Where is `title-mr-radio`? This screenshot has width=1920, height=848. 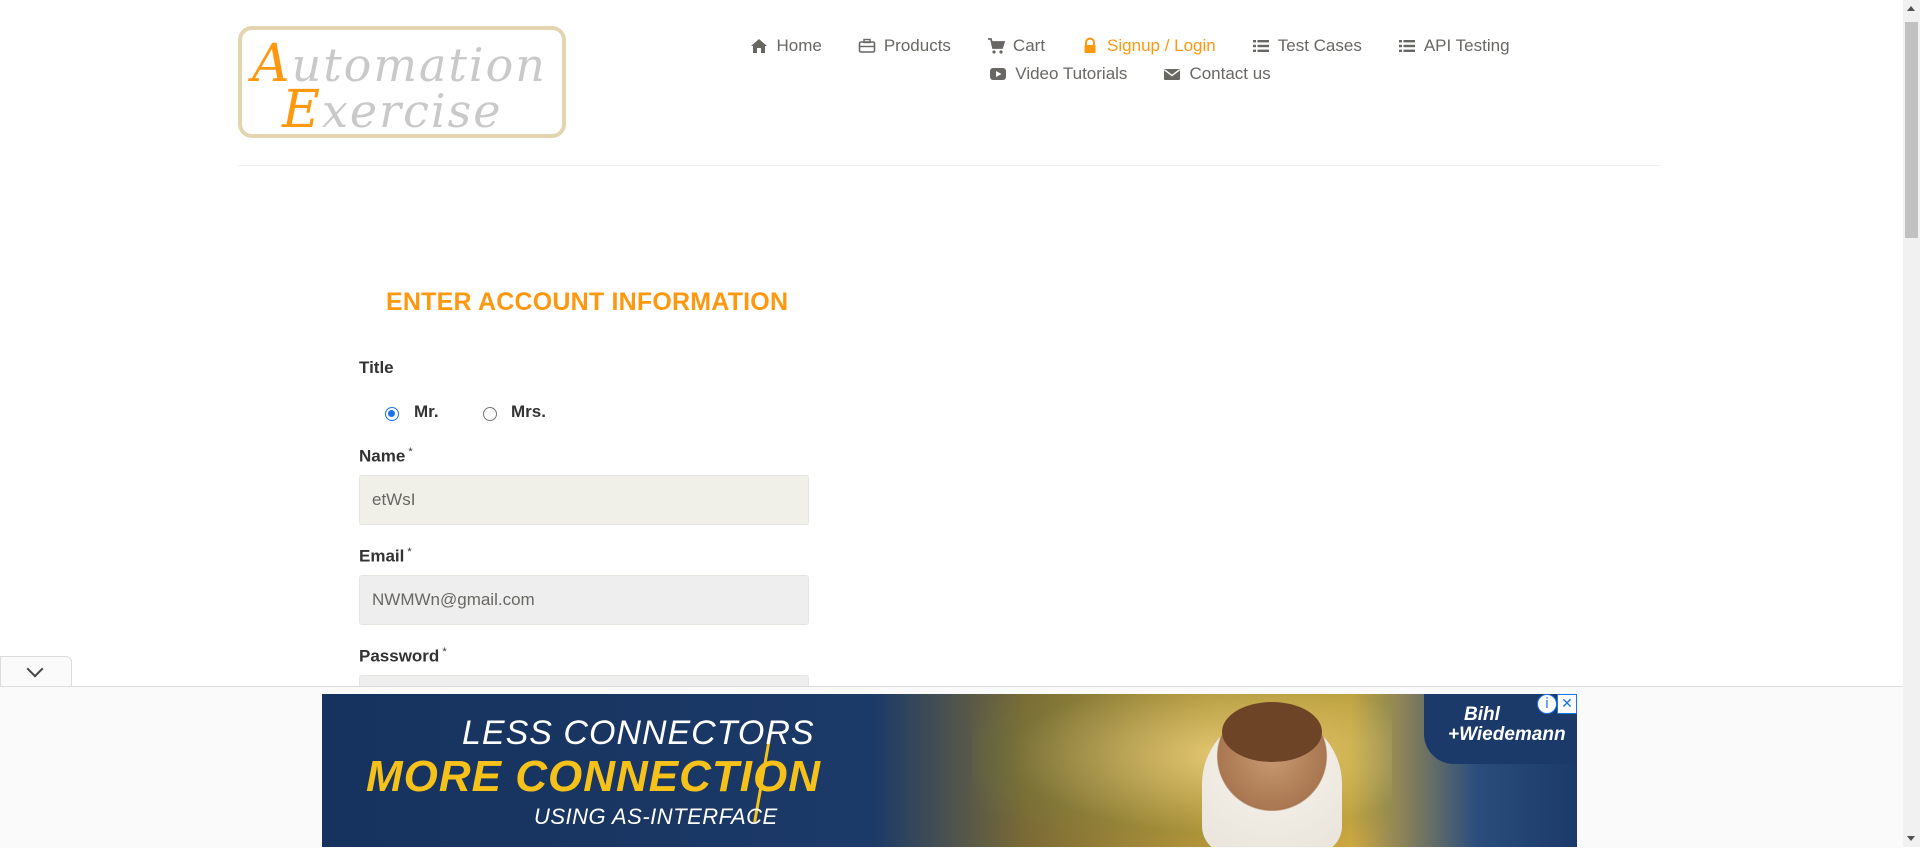 title-mr-radio is located at coordinates (392, 414).